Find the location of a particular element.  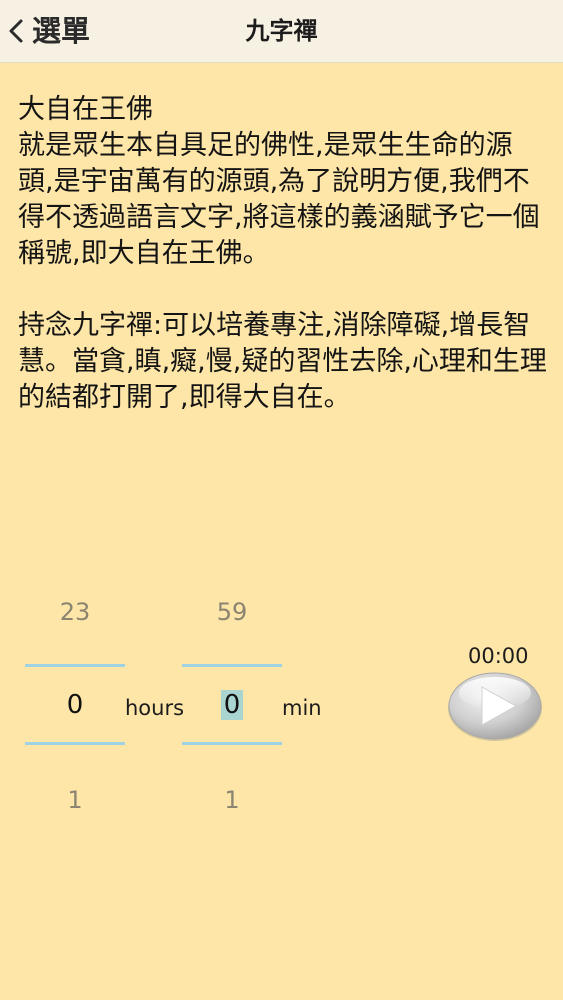

hours-unit-label: hours is located at coordinates (155, 708).